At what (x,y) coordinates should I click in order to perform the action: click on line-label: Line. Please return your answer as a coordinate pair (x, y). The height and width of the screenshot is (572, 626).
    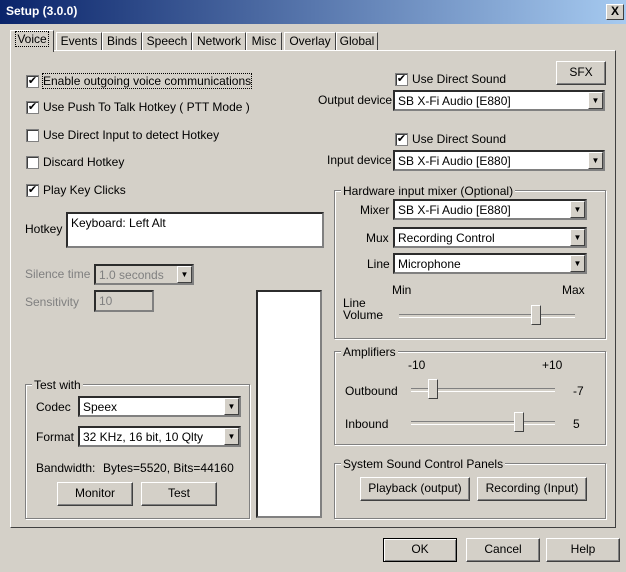
    Looking at the image, I should click on (378, 264).